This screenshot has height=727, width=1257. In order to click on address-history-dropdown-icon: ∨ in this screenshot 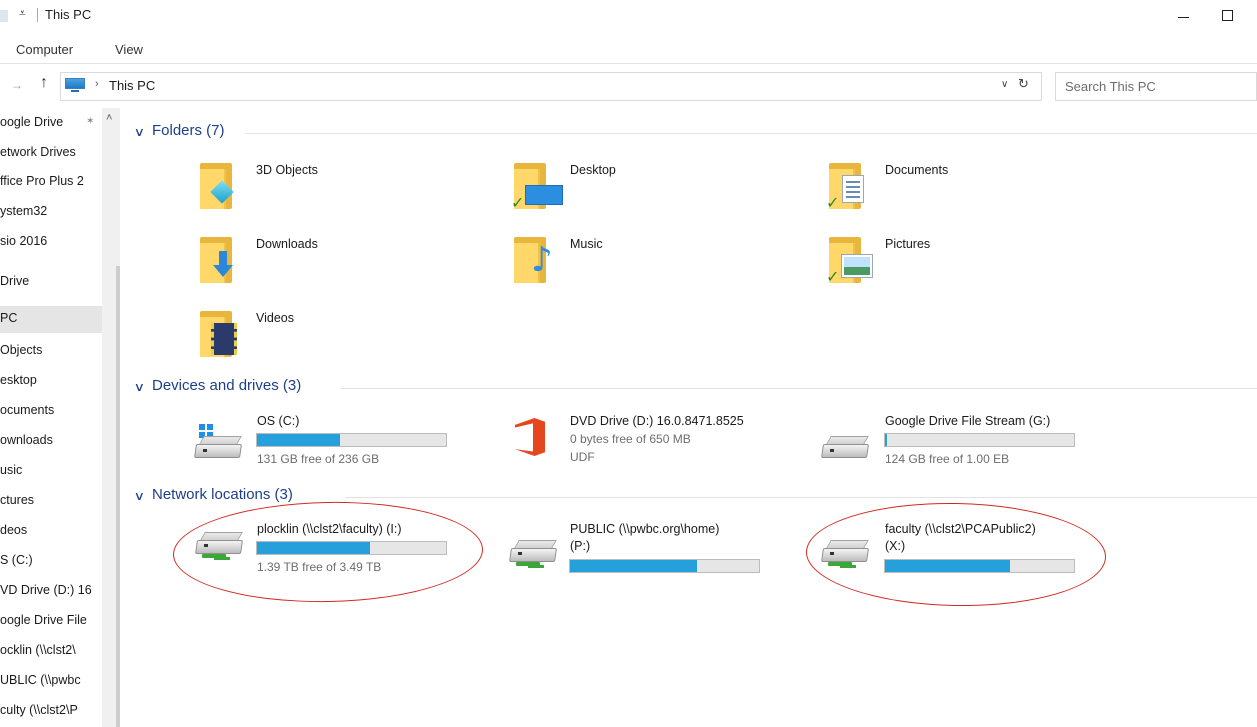, I will do `click(1004, 84)`.